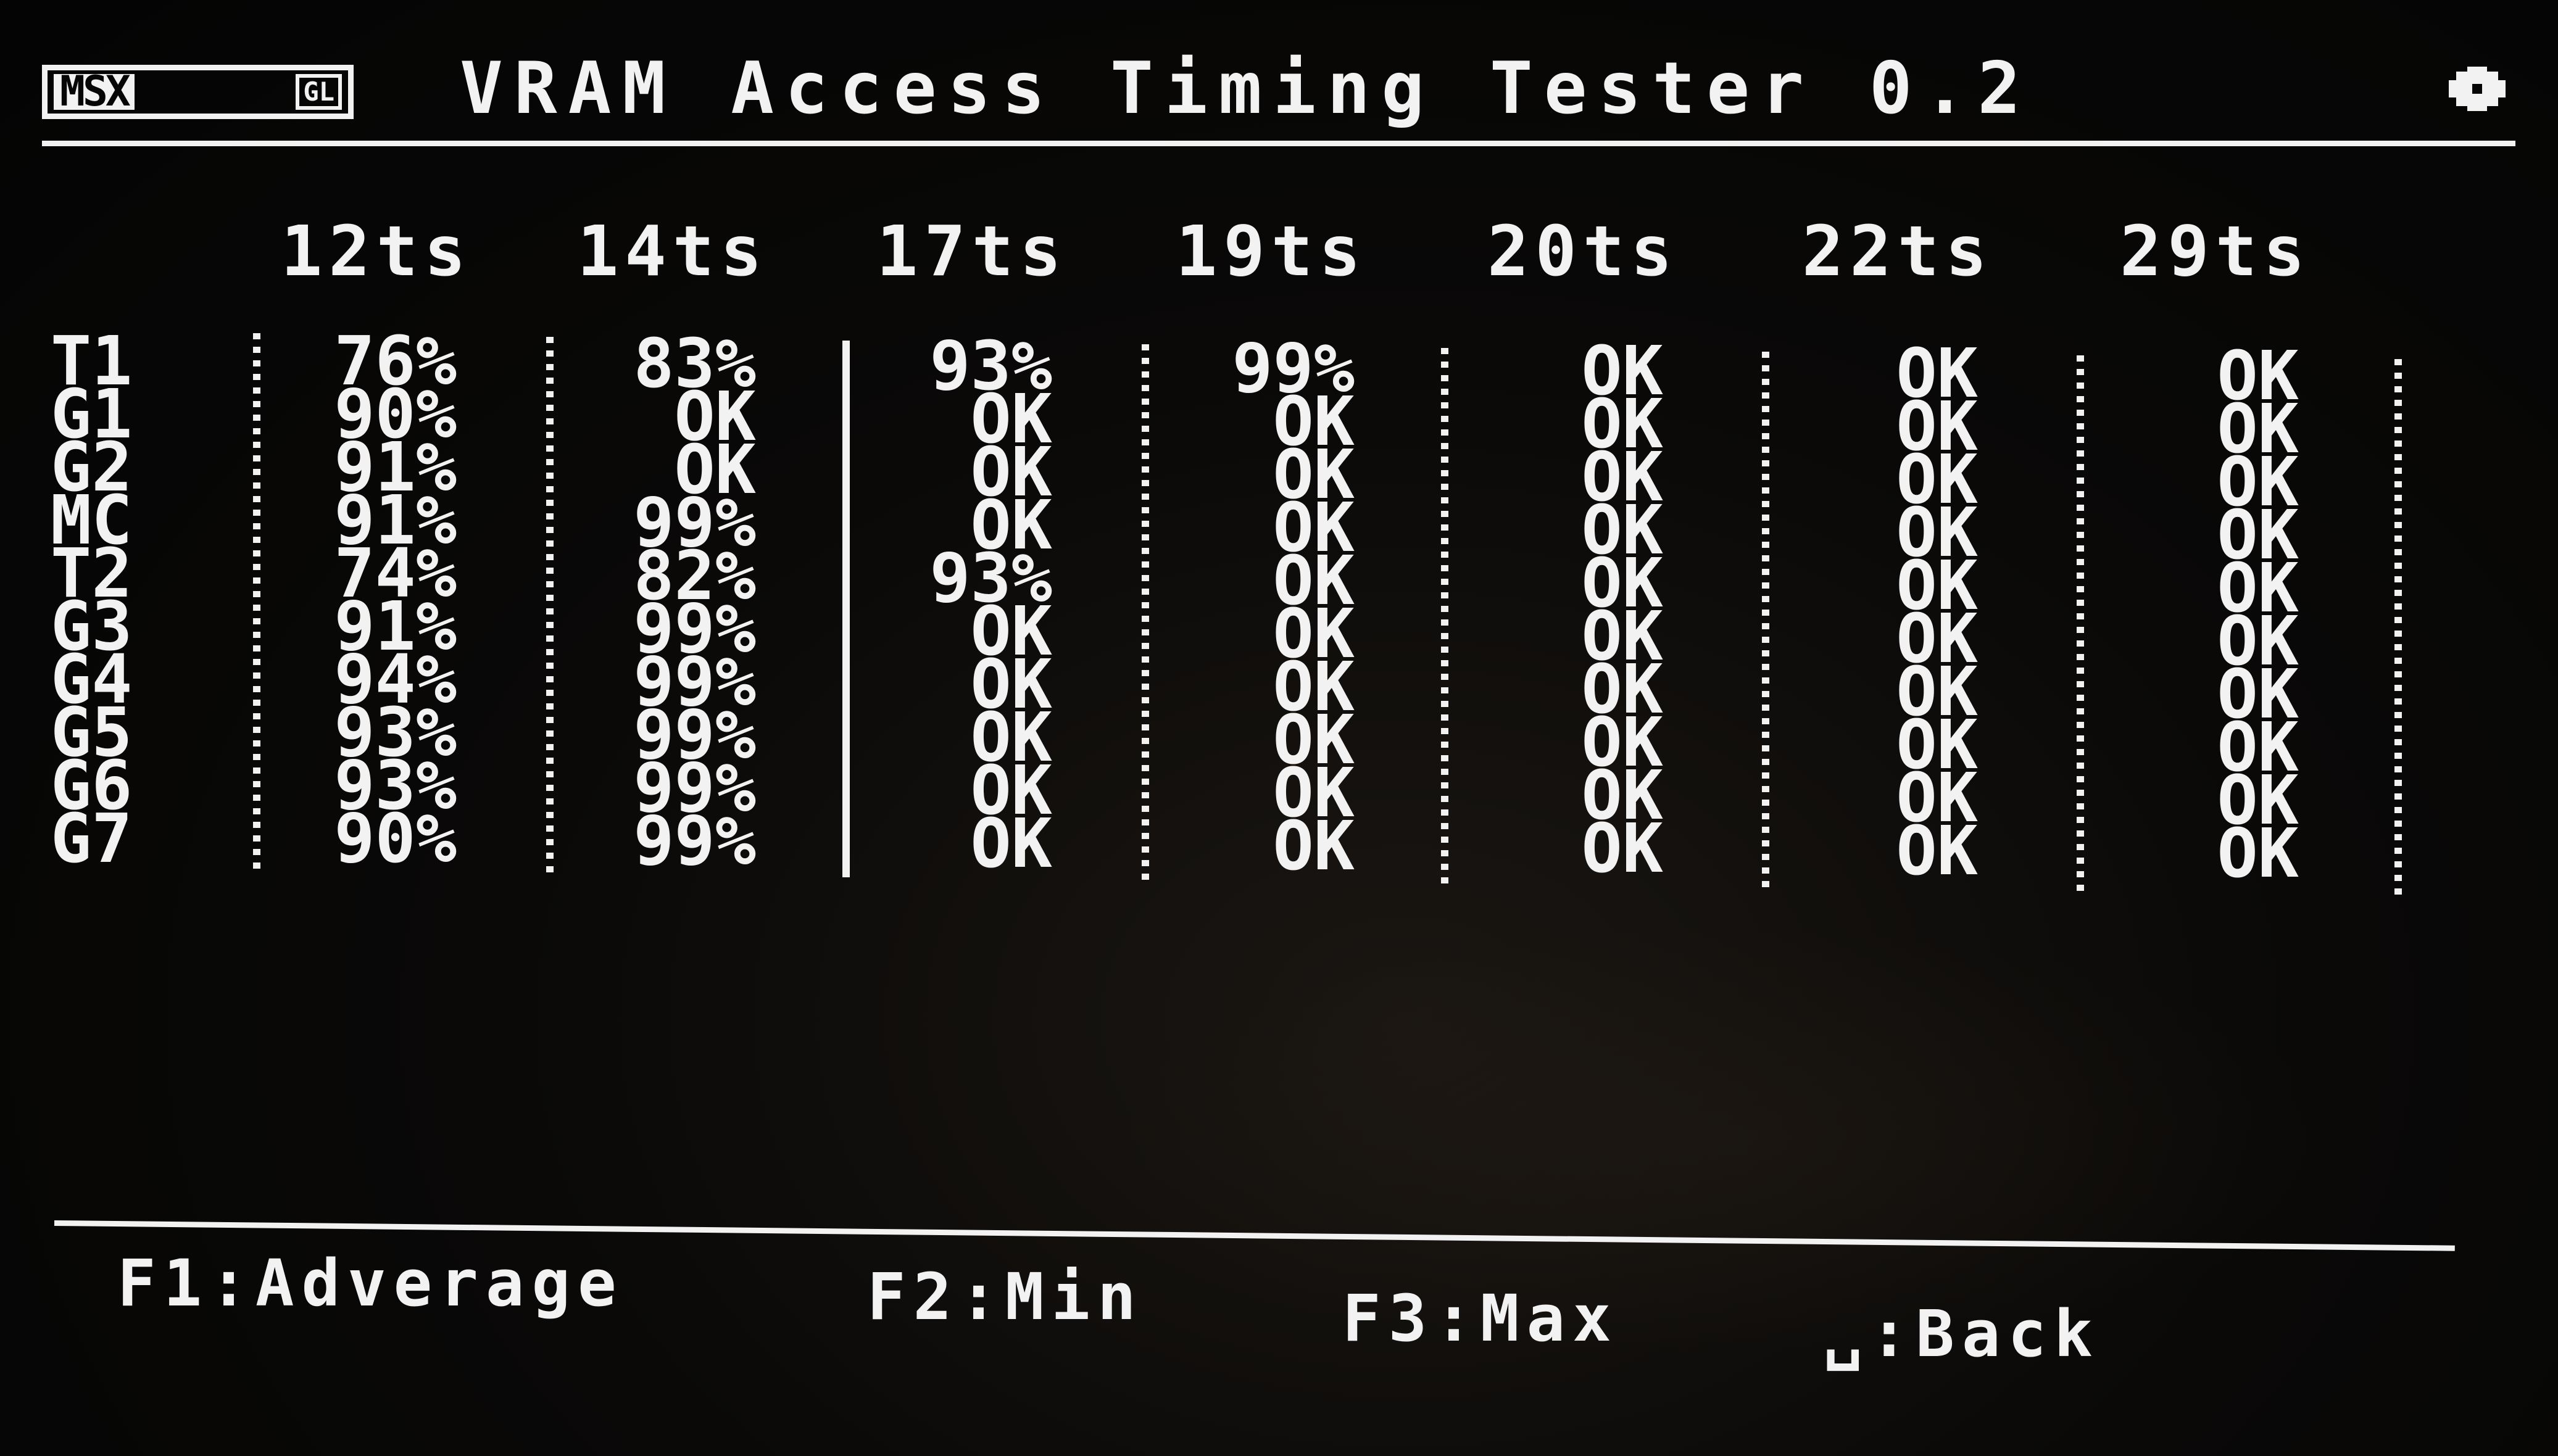  What do you see at coordinates (1962, 1334) in the screenshot?
I see `back-key: ␣:Back` at bounding box center [1962, 1334].